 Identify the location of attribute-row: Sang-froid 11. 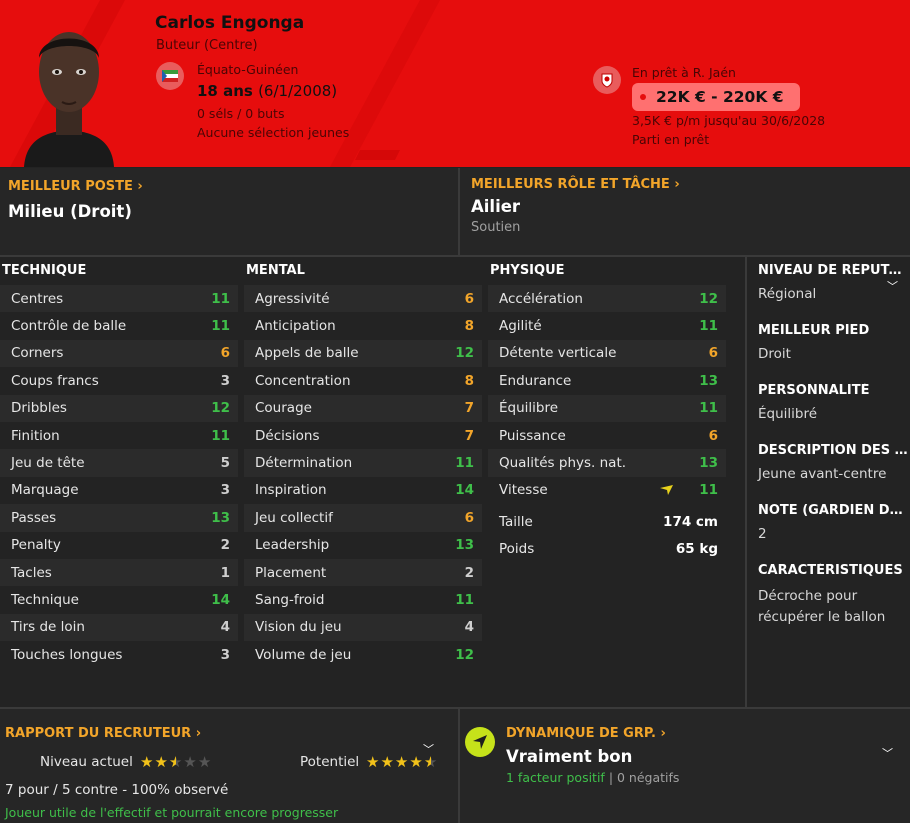
(363, 599).